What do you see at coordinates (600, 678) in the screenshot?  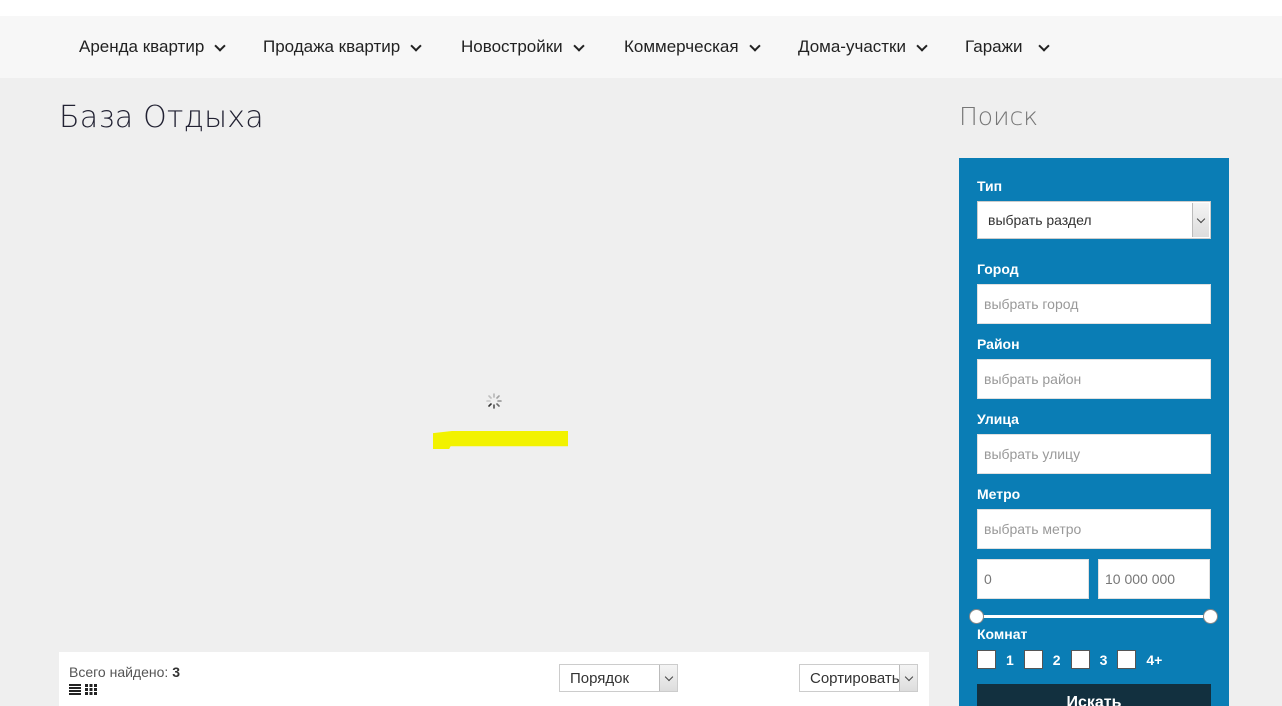 I see `order-select-value: Порядок` at bounding box center [600, 678].